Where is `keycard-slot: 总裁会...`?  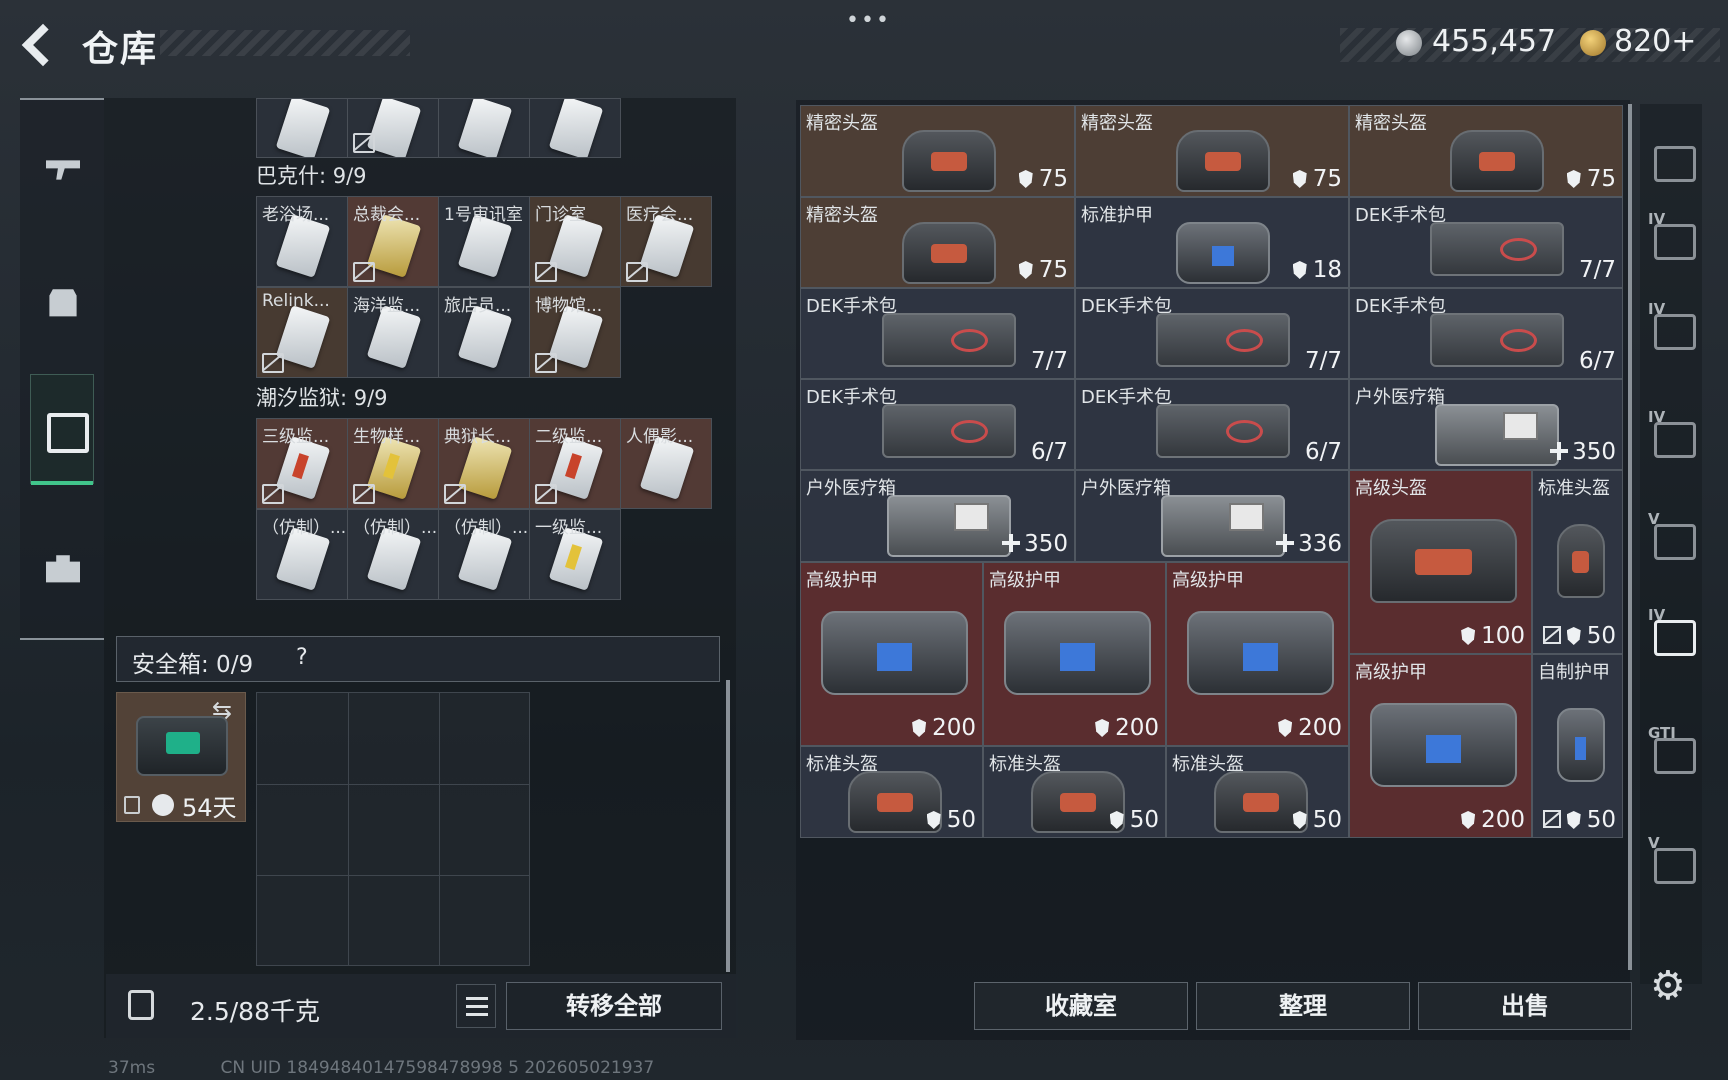 keycard-slot: 总裁会... is located at coordinates (393, 241).